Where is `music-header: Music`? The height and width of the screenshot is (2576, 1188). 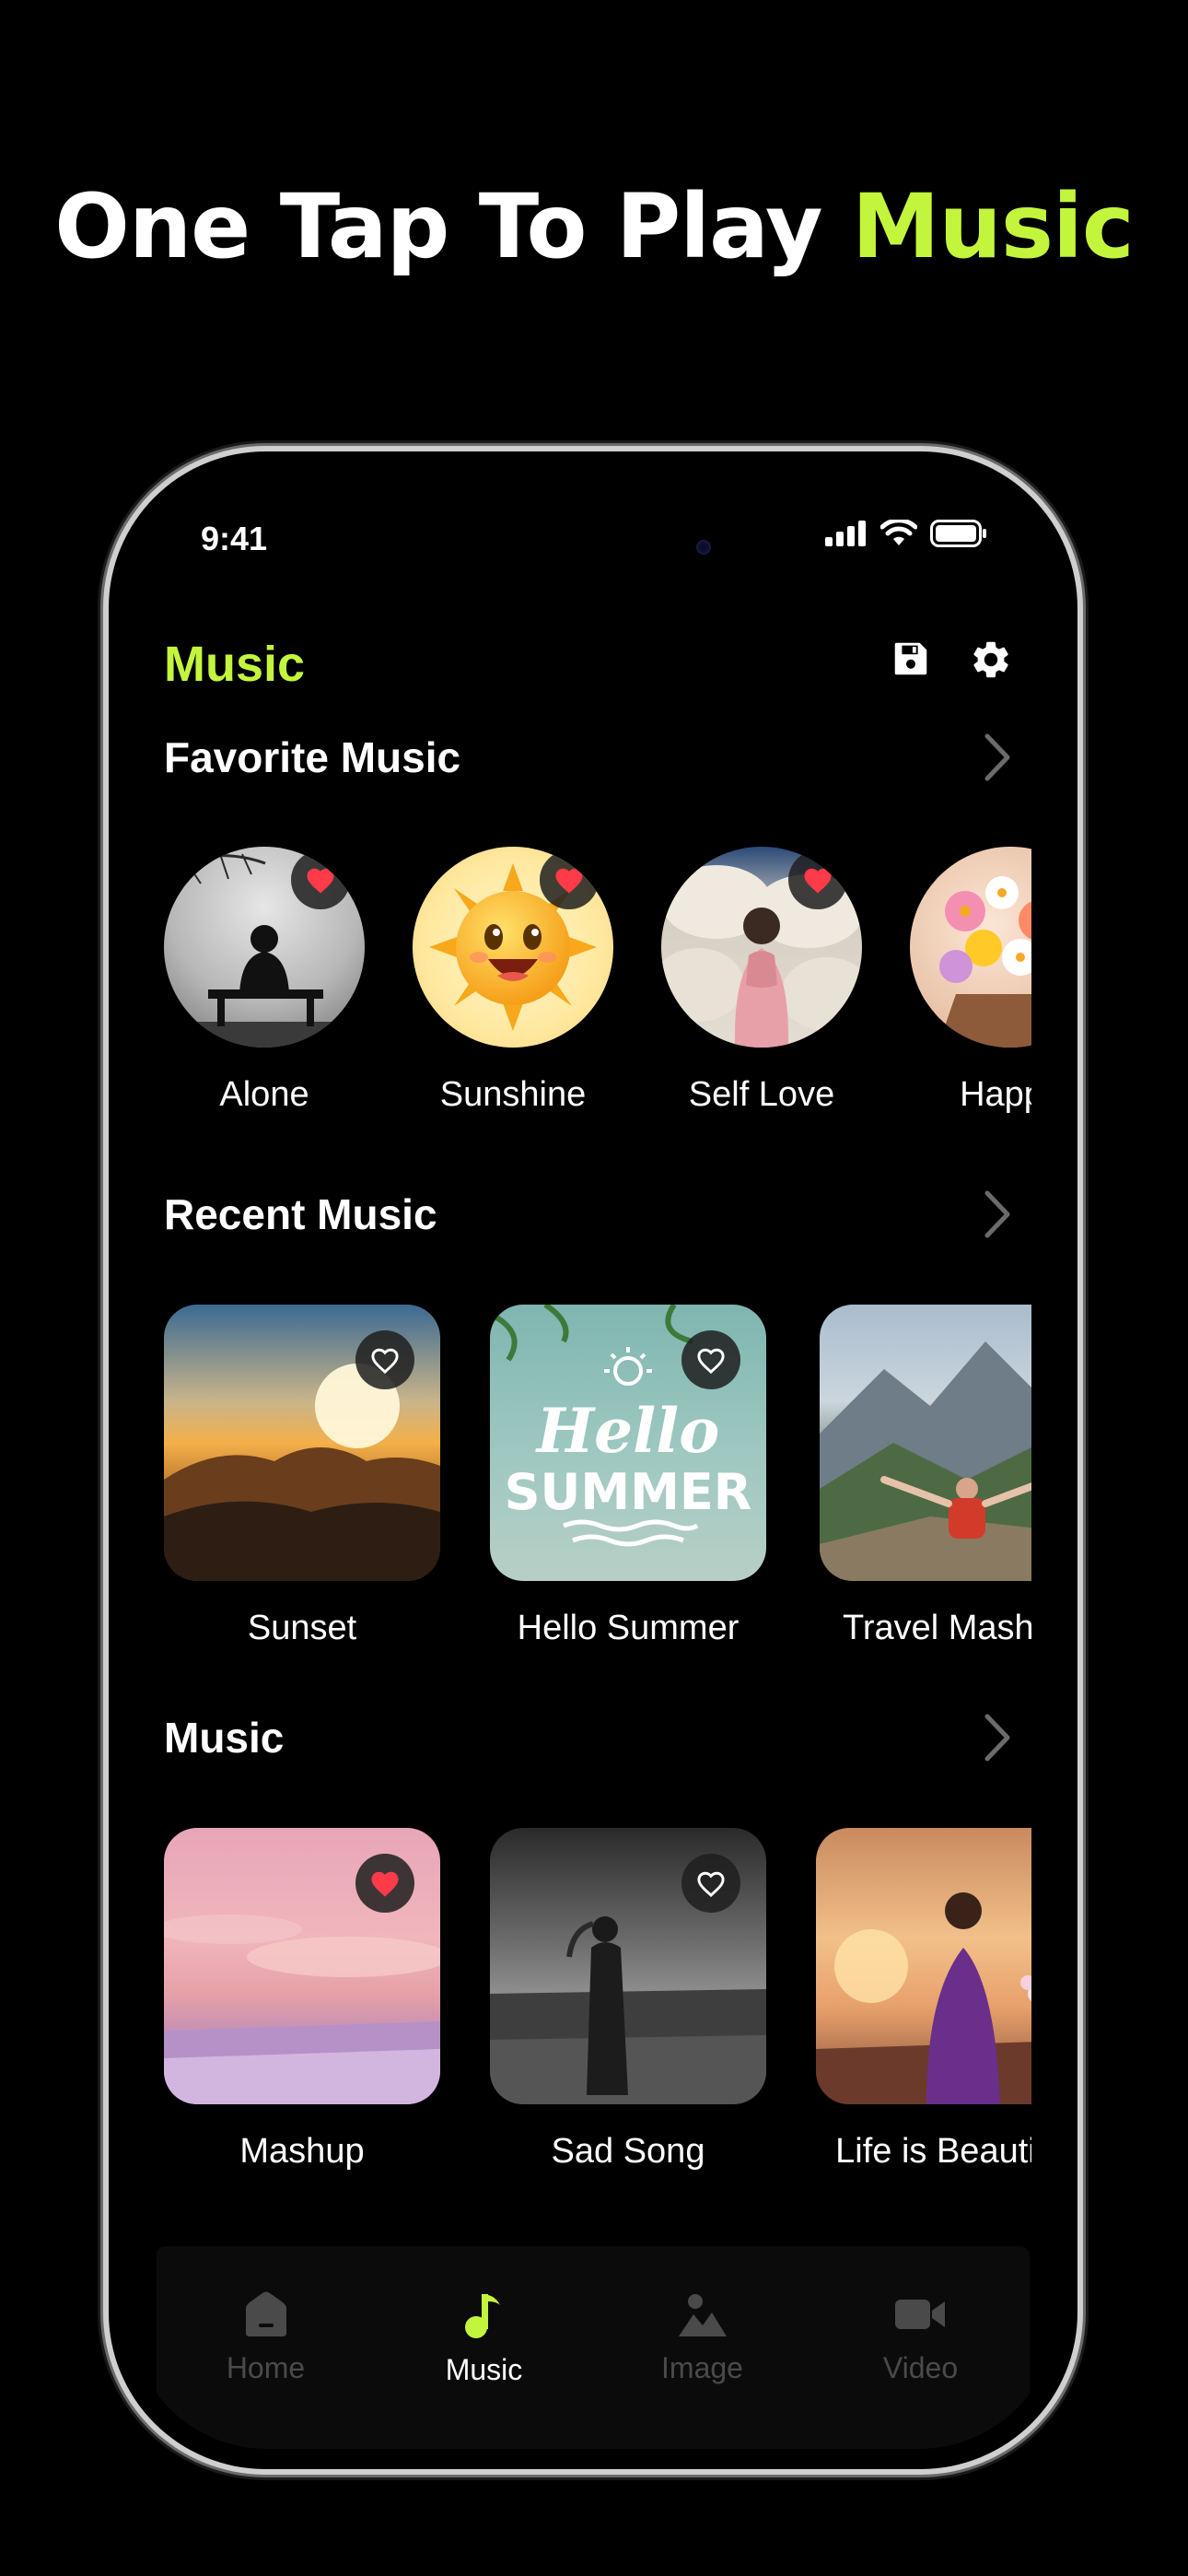
music-header: Music is located at coordinates (588, 1737).